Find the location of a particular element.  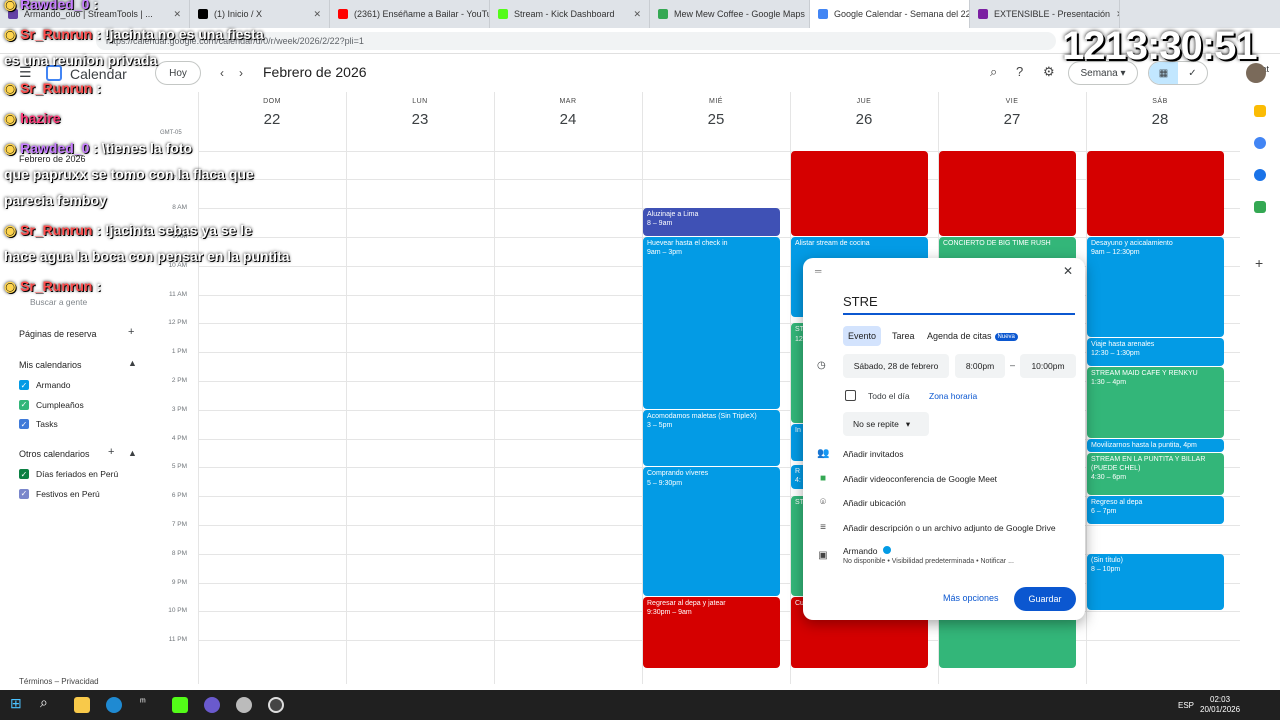

calendar-list-item: ✓ Tasks is located at coordinates (38, 424).